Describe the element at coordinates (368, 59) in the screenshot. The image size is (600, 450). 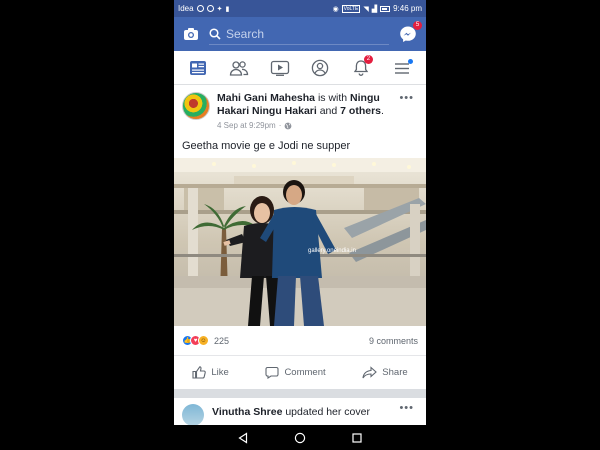
I see `notifications-badge: 2` at that location.